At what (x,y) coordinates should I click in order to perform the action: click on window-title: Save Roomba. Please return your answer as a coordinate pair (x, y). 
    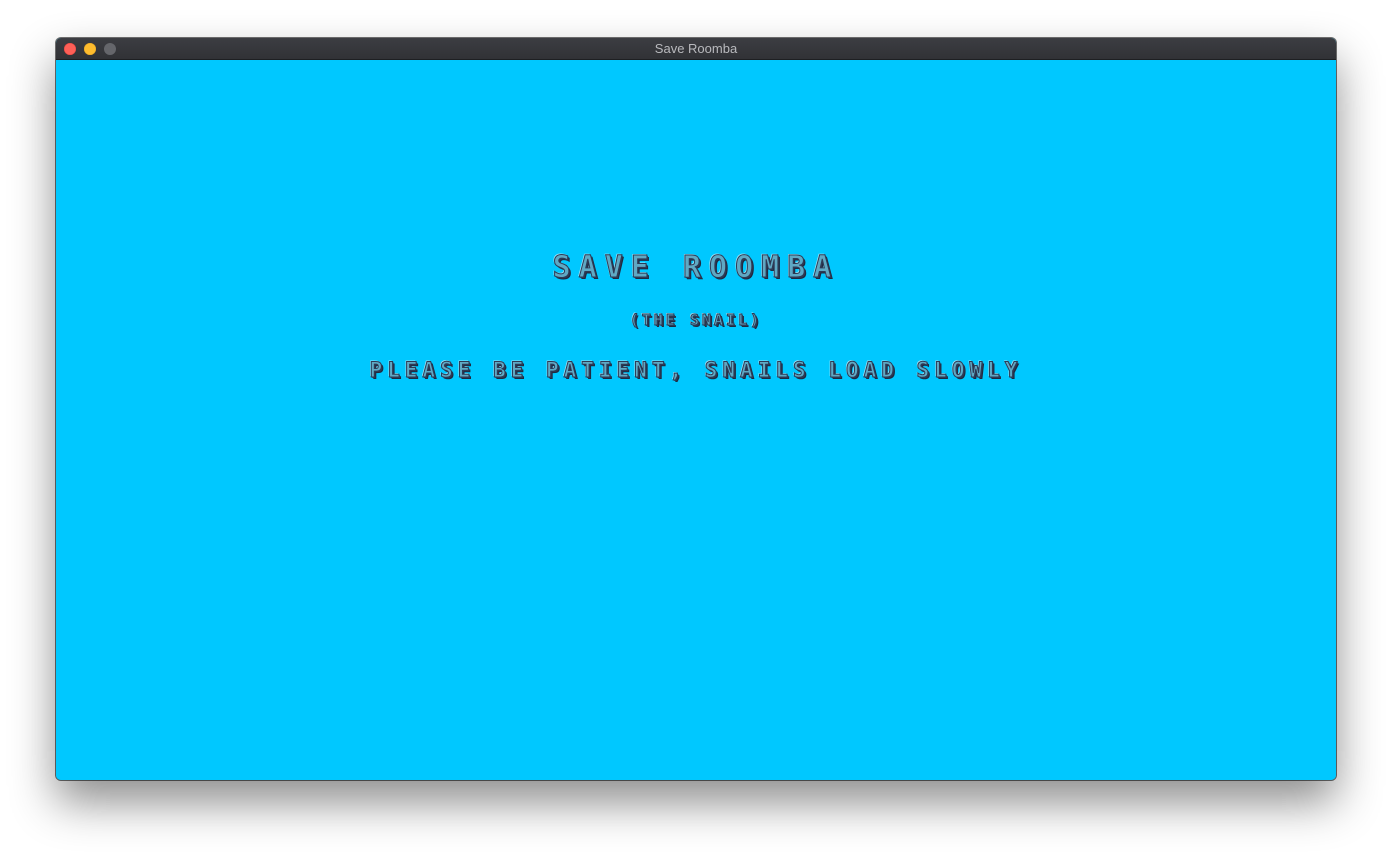
    Looking at the image, I should click on (696, 48).